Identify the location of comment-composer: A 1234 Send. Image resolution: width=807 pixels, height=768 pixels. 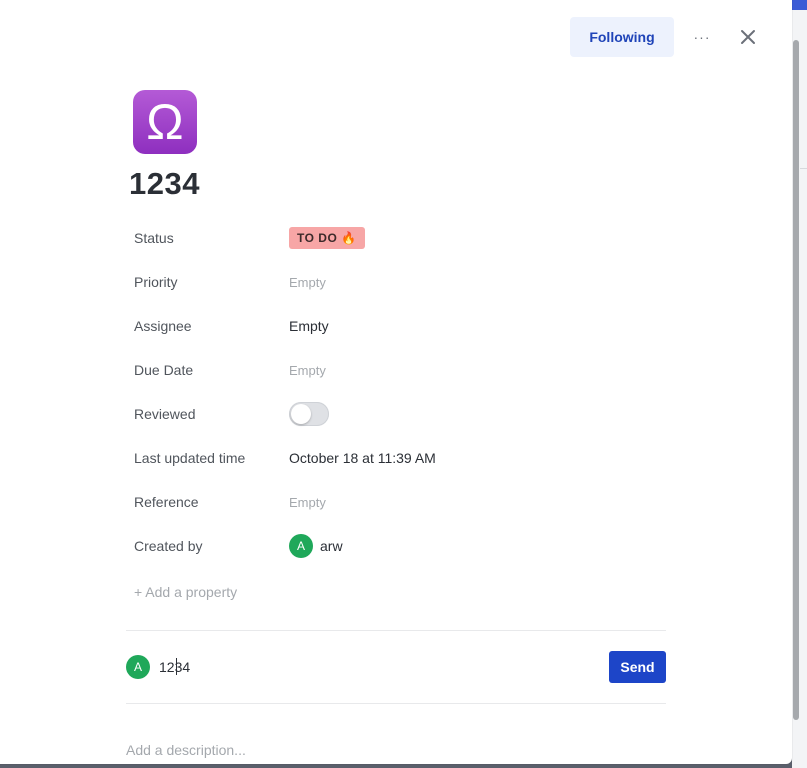
(396, 667).